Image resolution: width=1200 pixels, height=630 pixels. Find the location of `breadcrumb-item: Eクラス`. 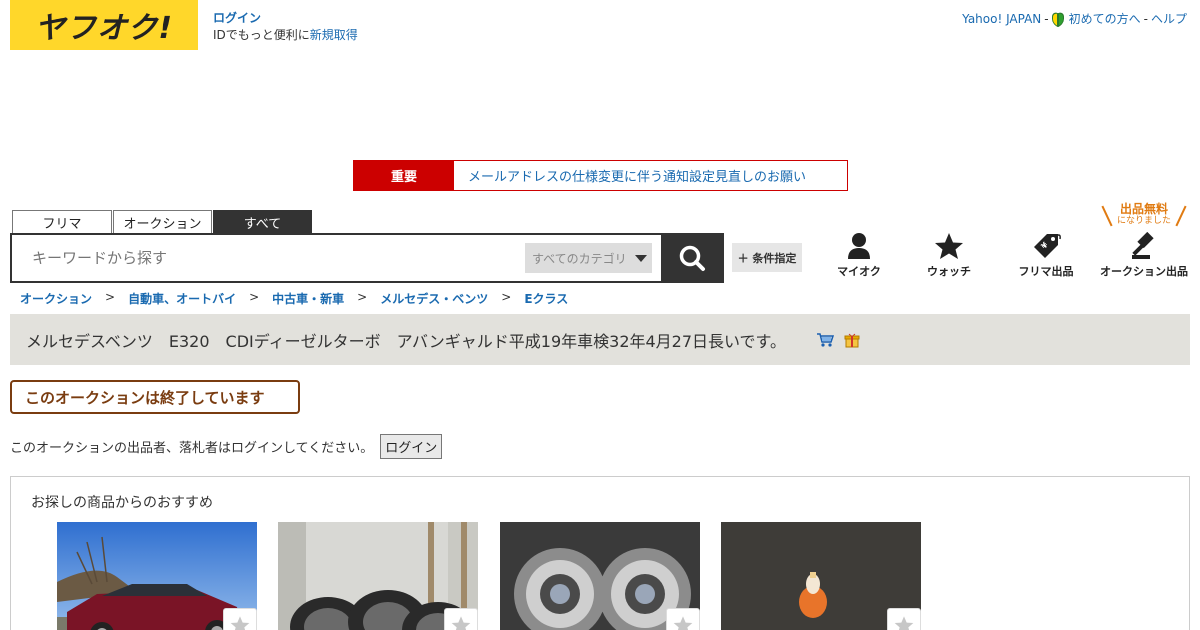

breadcrumb-item: Eクラス is located at coordinates (546, 298).